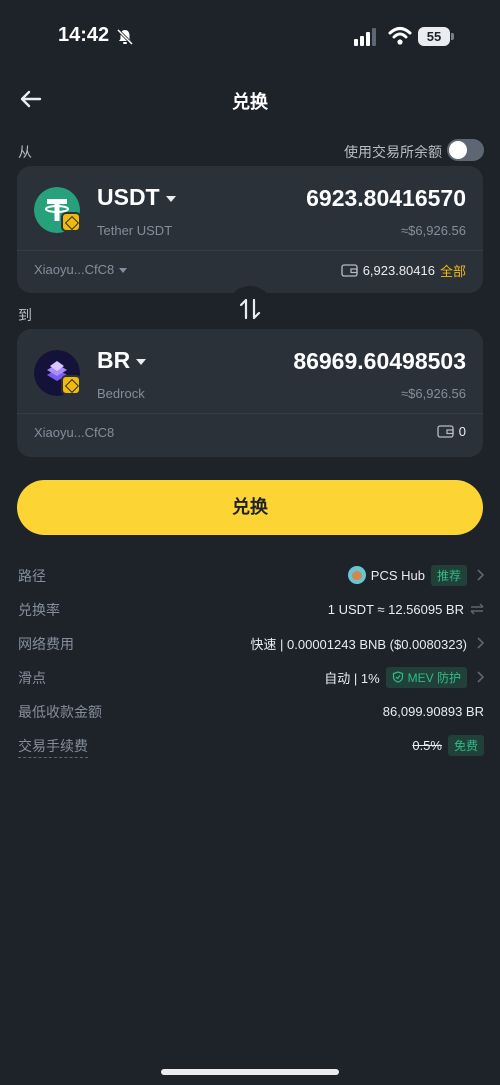  I want to click on to-label: 到, so click(25, 315).